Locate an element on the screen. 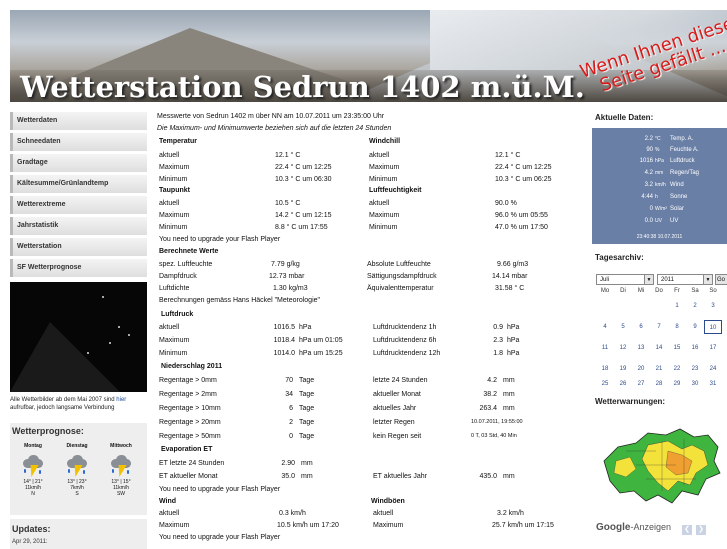 Image resolution: width=727 pixels, height=549 pixels. warning-map is located at coordinates (660, 469).